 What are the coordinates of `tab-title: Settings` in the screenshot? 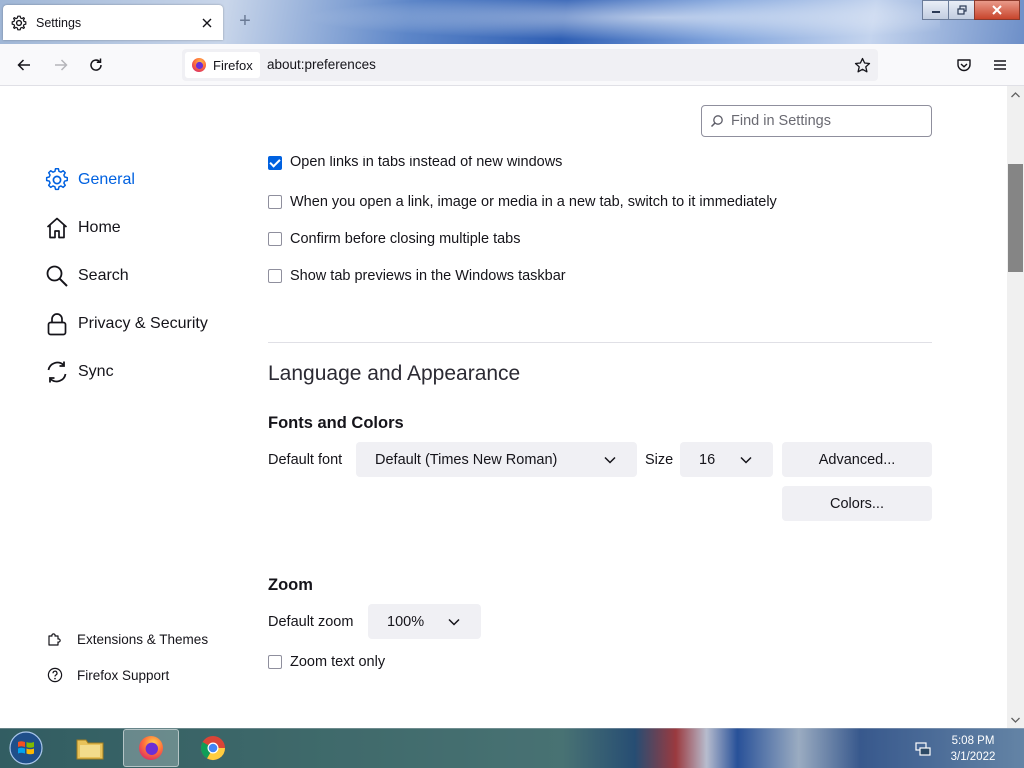 It's located at (59, 22).